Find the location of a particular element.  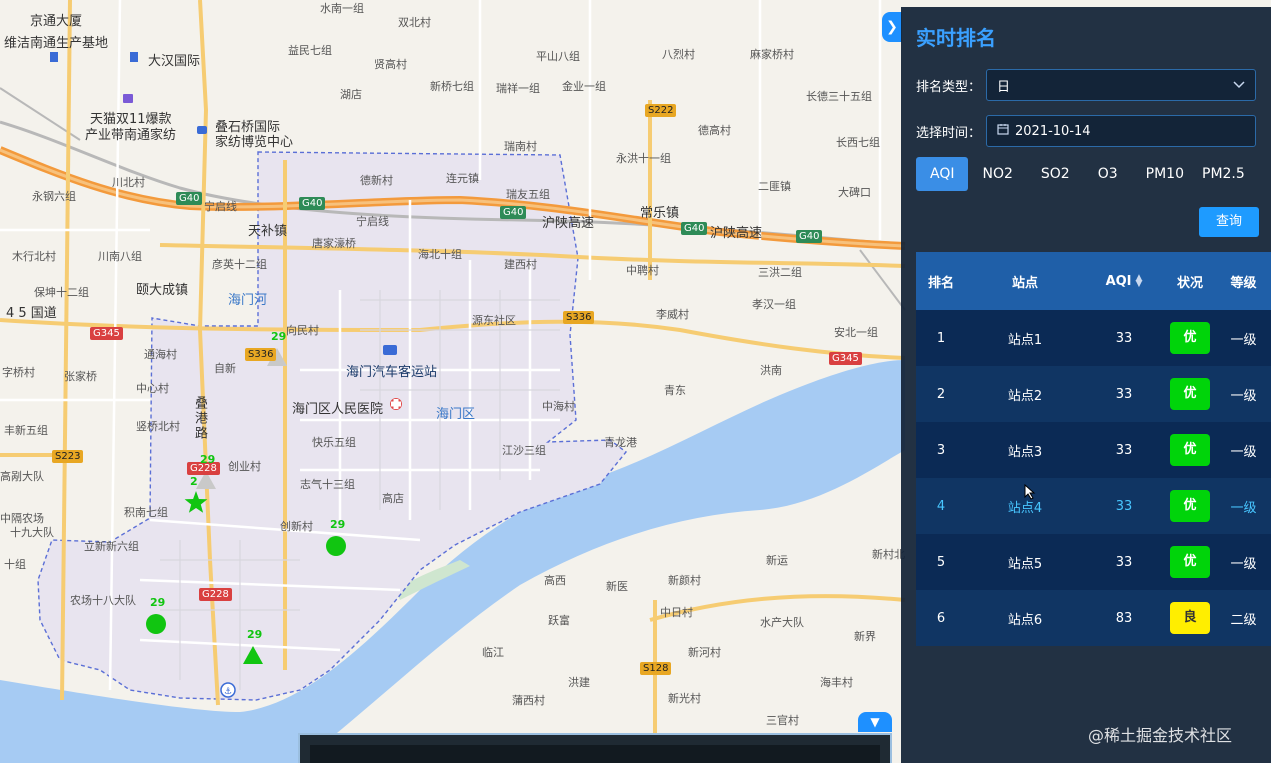

rank-type-row: 排名类型： 日 is located at coordinates (1086, 85).